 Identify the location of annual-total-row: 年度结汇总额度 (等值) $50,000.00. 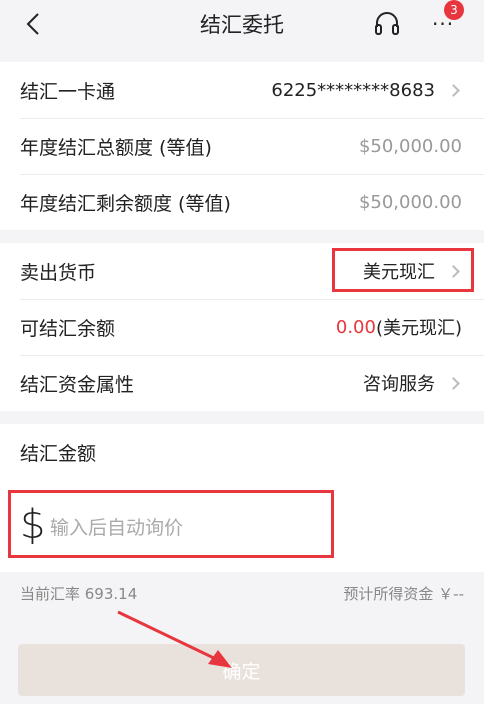
(242, 146).